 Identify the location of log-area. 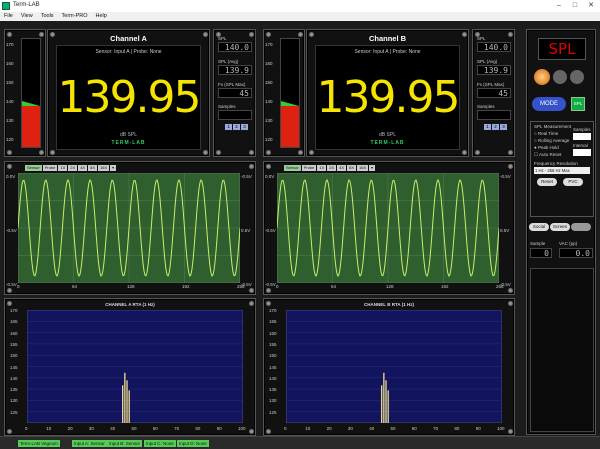
(562, 350).